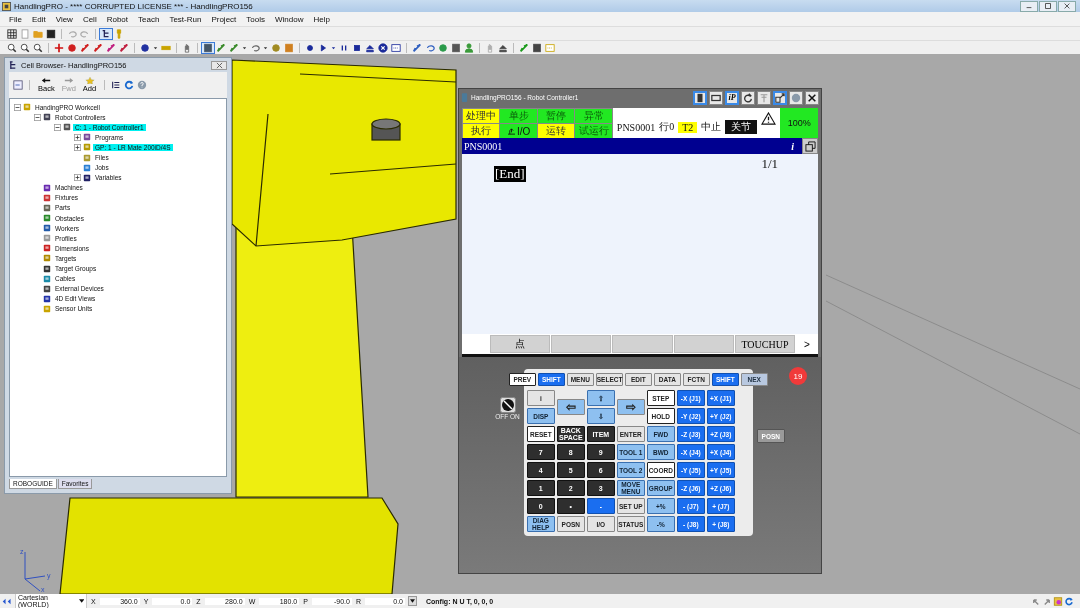 Image resolution: width=1080 pixels, height=608 pixels. Describe the element at coordinates (593, 116) in the screenshot. I see `status-lamp: 异常` at that location.